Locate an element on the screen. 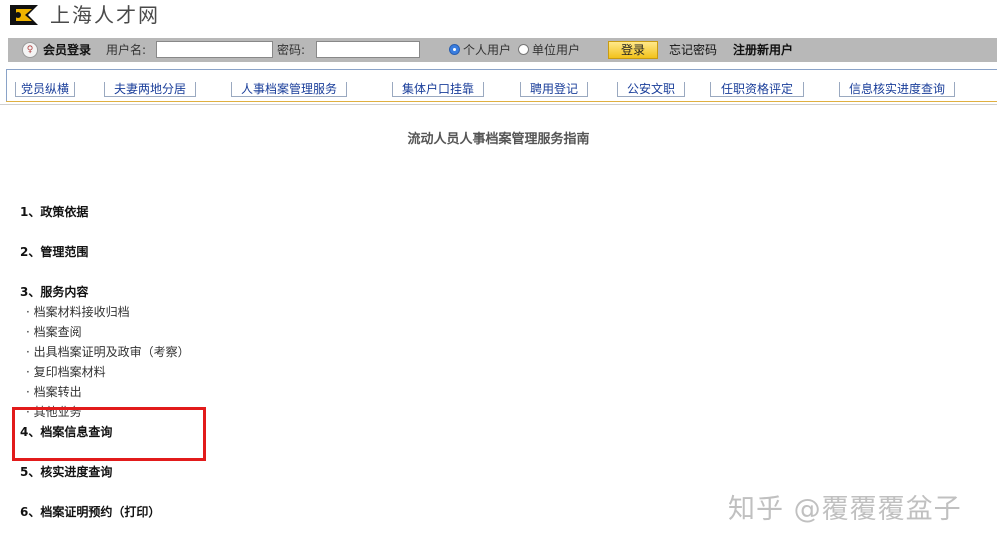 The image size is (997, 547). watermark: 知乎 @覆覆覆盆子 is located at coordinates (845, 509).